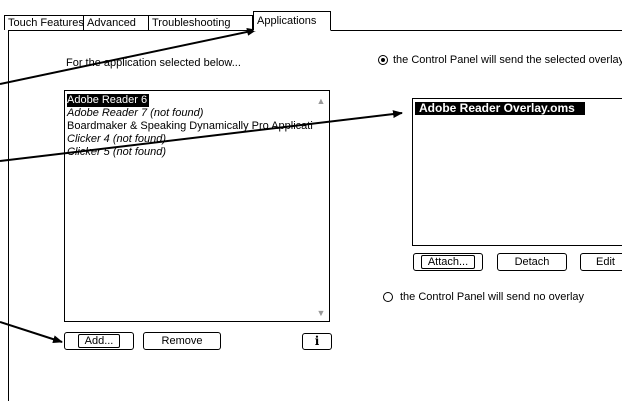 Image resolution: width=622 pixels, height=401 pixels. Describe the element at coordinates (321, 101) in the screenshot. I see `scroll-up-icon: ▲` at that location.